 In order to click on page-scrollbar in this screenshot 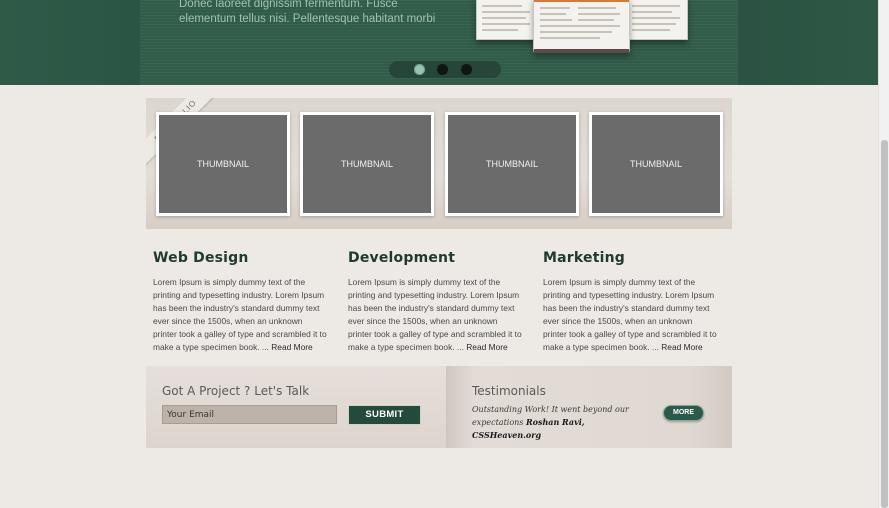, I will do `click(883, 254)`.